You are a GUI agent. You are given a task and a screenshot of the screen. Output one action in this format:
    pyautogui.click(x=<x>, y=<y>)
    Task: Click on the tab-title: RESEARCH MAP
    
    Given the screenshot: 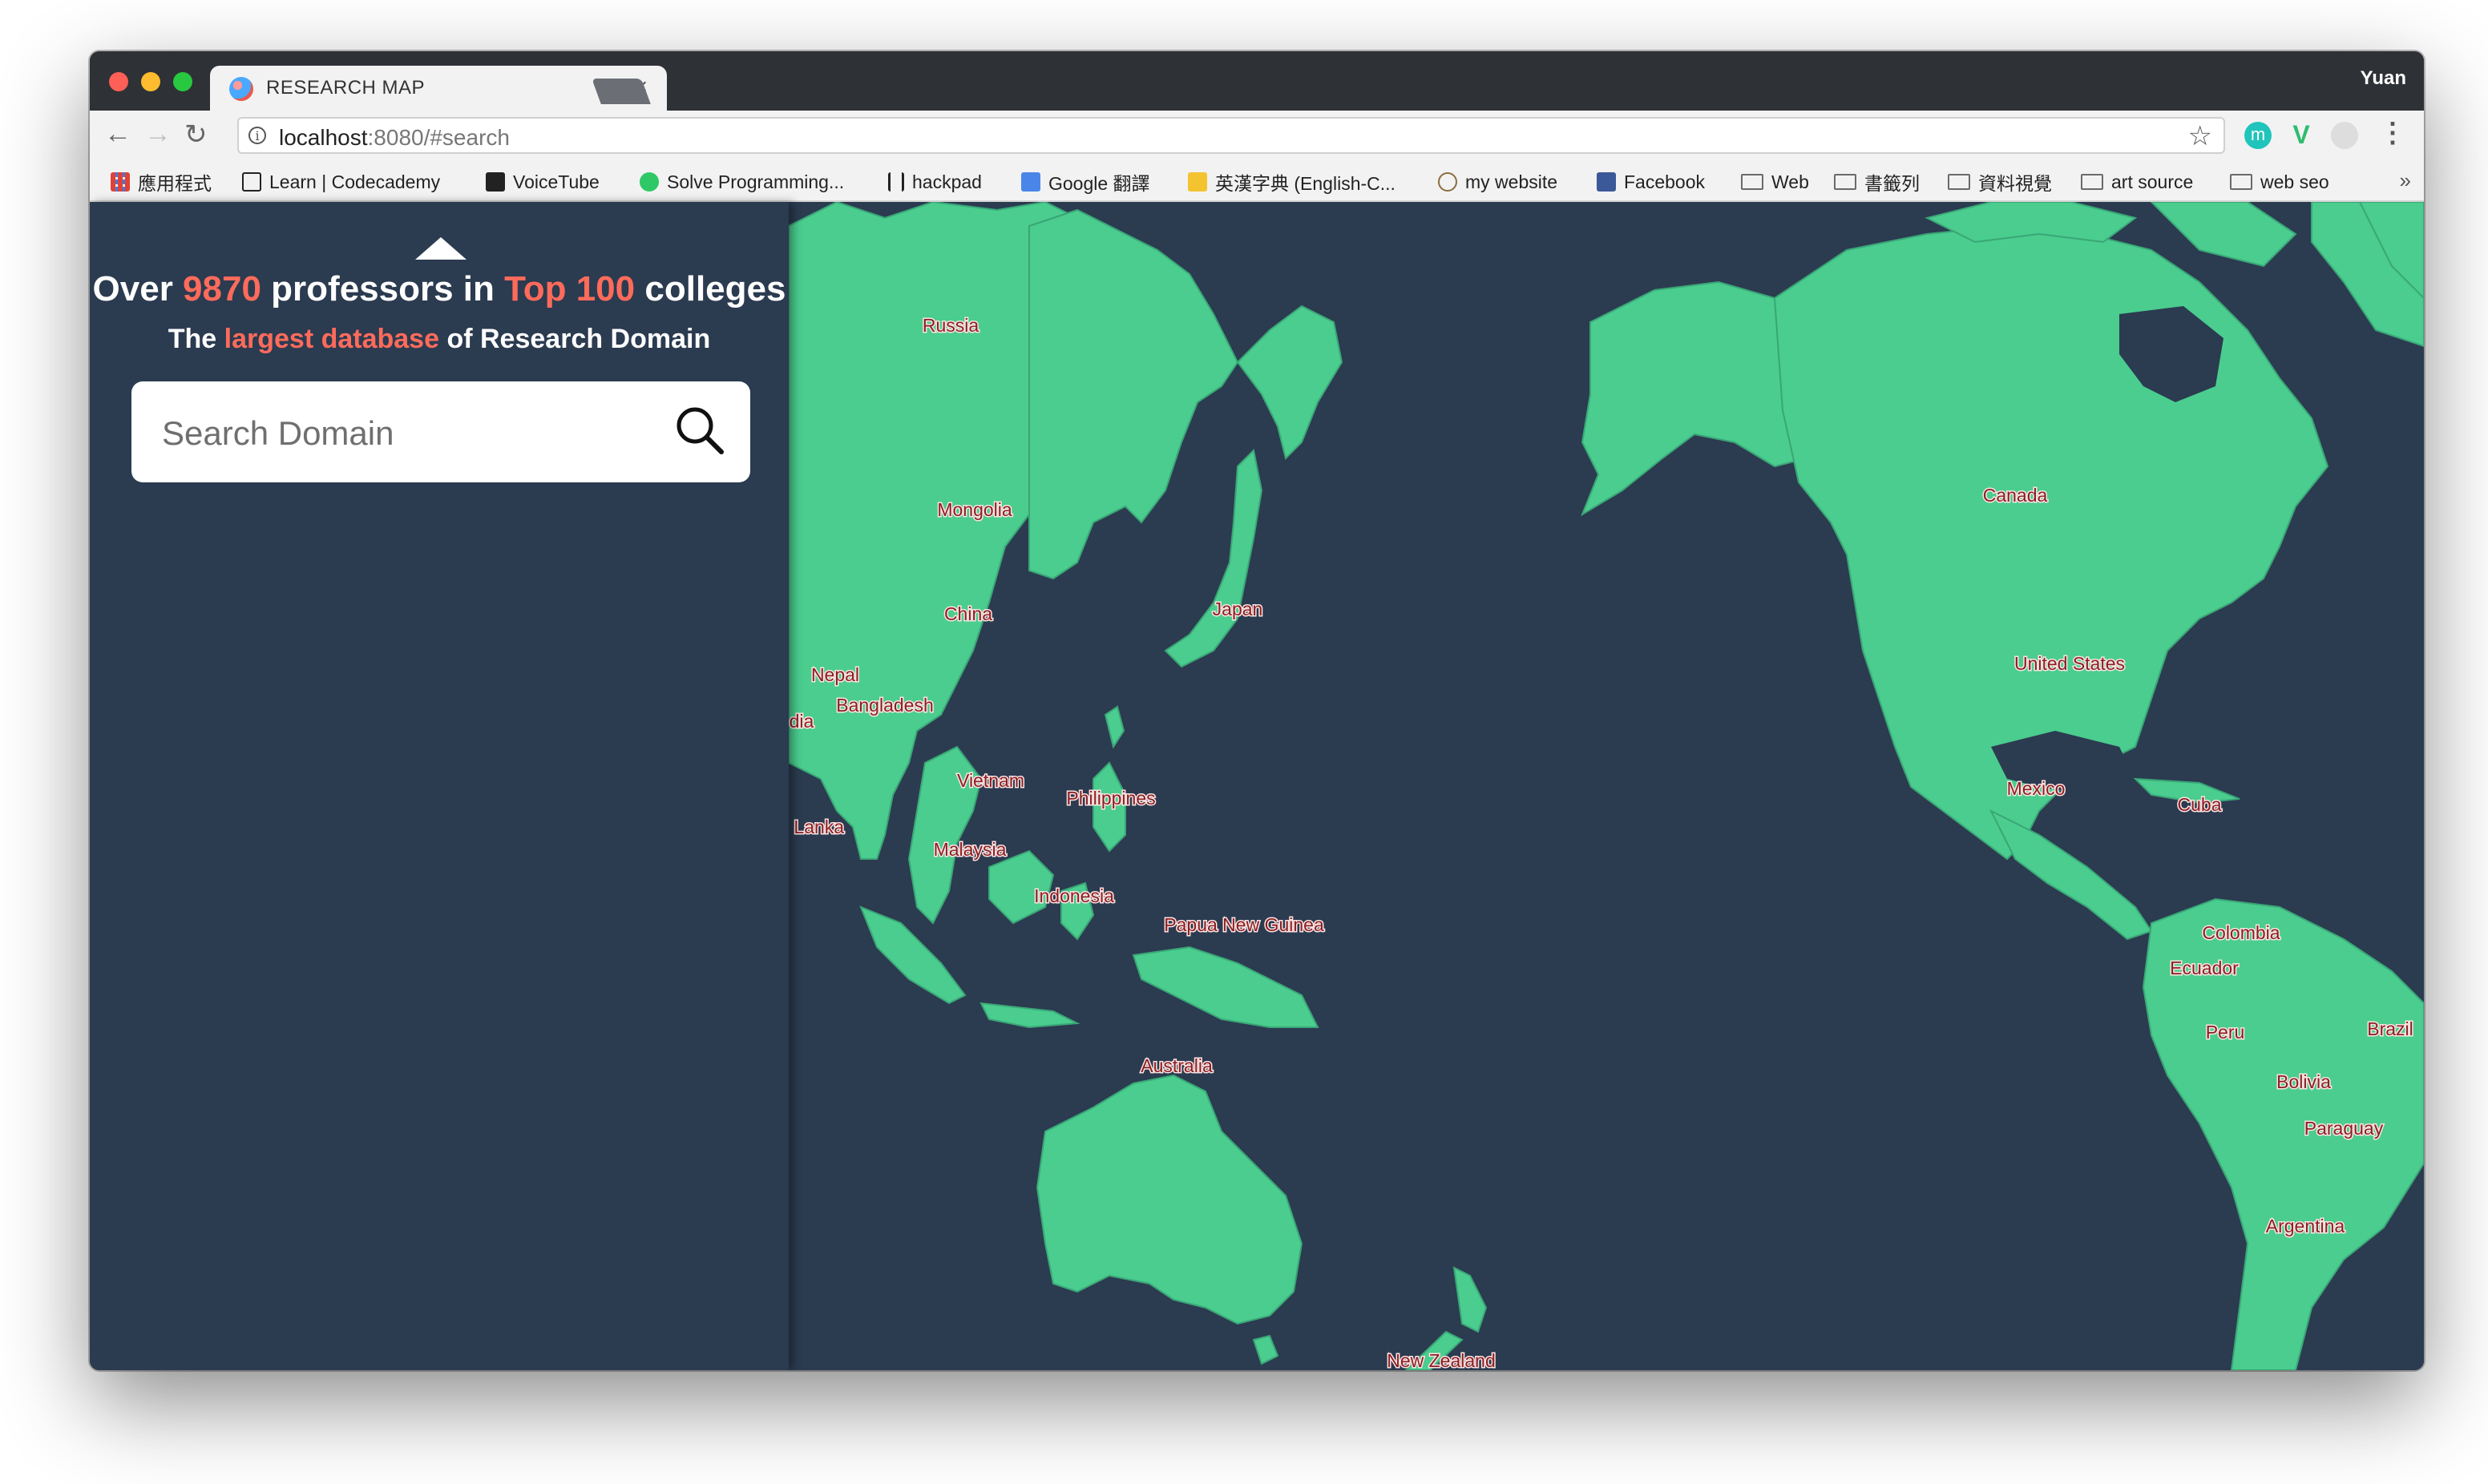 What is the action you would take?
    pyautogui.click(x=346, y=88)
    